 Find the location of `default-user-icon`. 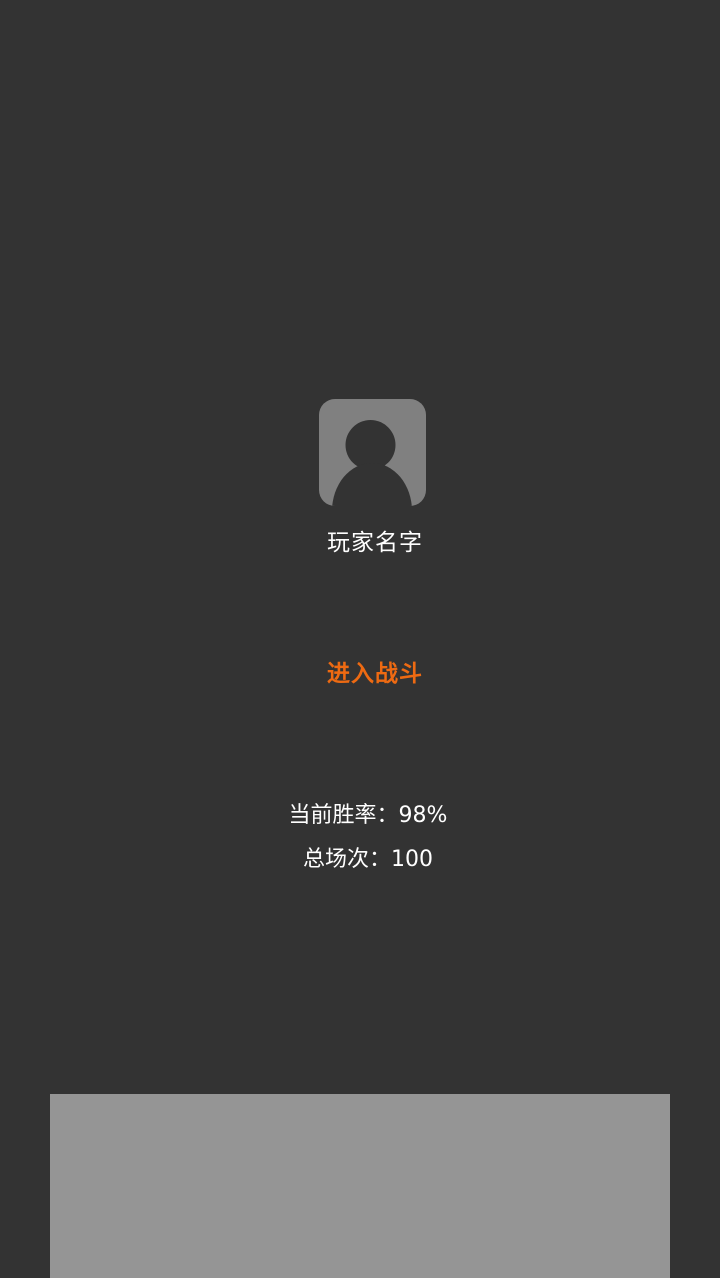

default-user-icon is located at coordinates (372, 463).